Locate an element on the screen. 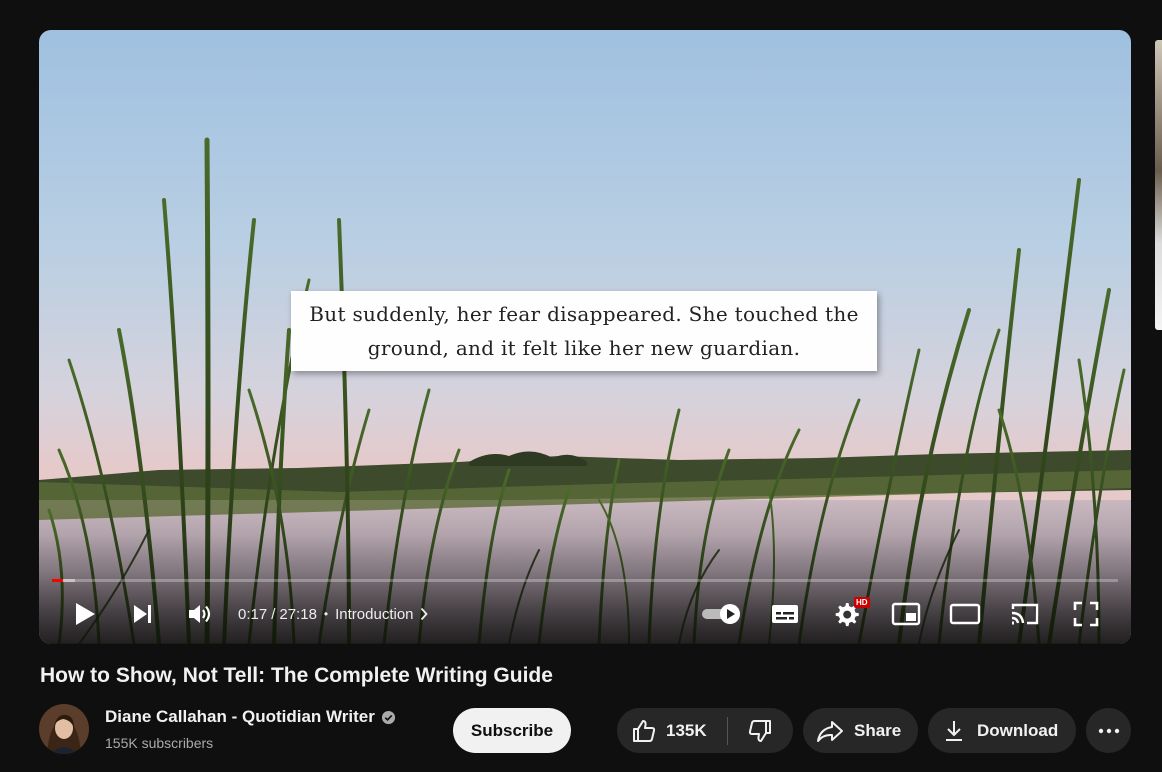 This screenshot has width=1162, height=772. dislike-button is located at coordinates (760, 730).